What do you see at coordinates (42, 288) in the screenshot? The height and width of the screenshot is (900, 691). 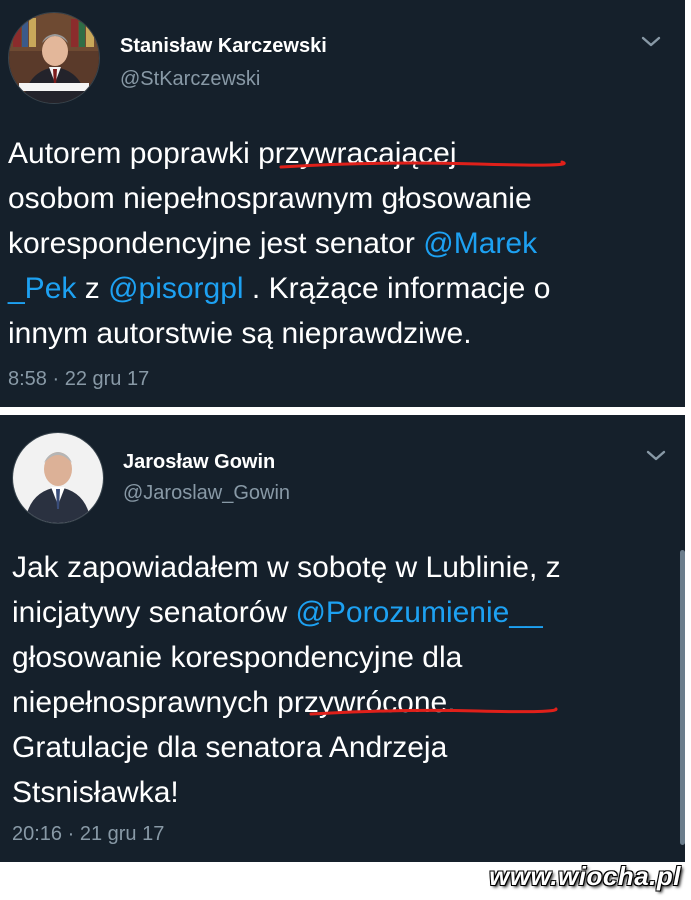 I see `mention-link: _Pek` at bounding box center [42, 288].